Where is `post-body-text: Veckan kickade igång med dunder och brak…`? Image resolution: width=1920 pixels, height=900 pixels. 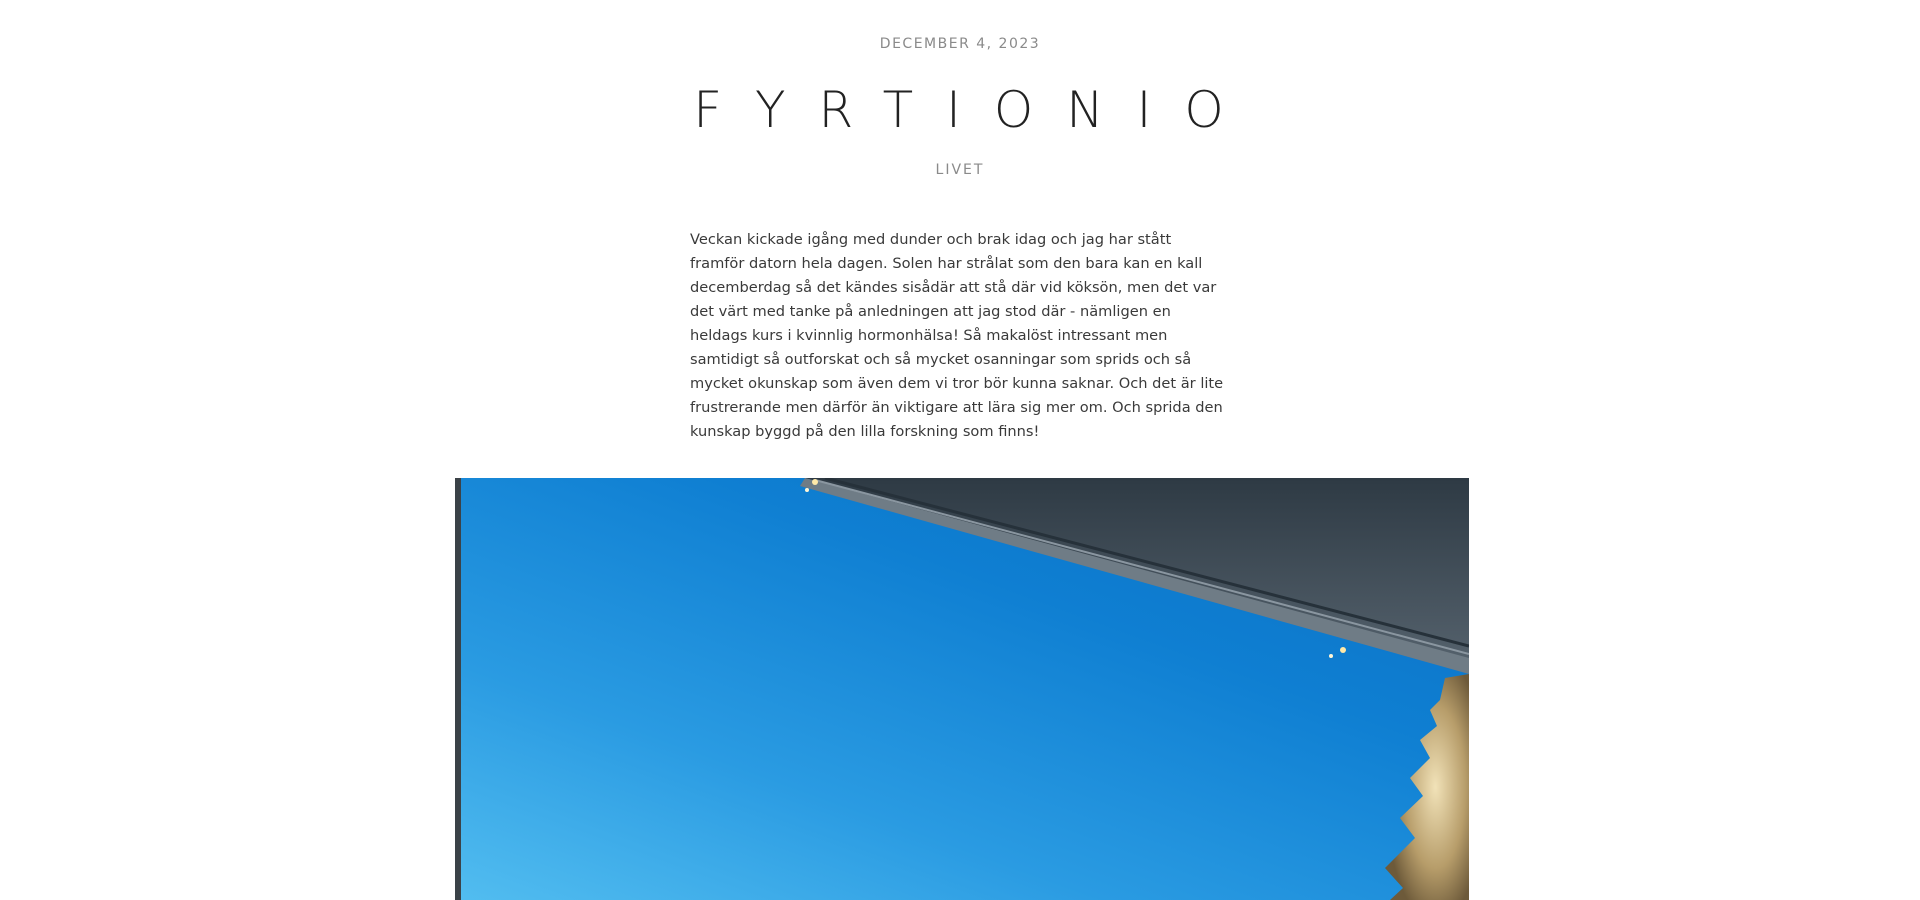 post-body-text: Veckan kickade igång med dunder och brak… is located at coordinates (957, 335).